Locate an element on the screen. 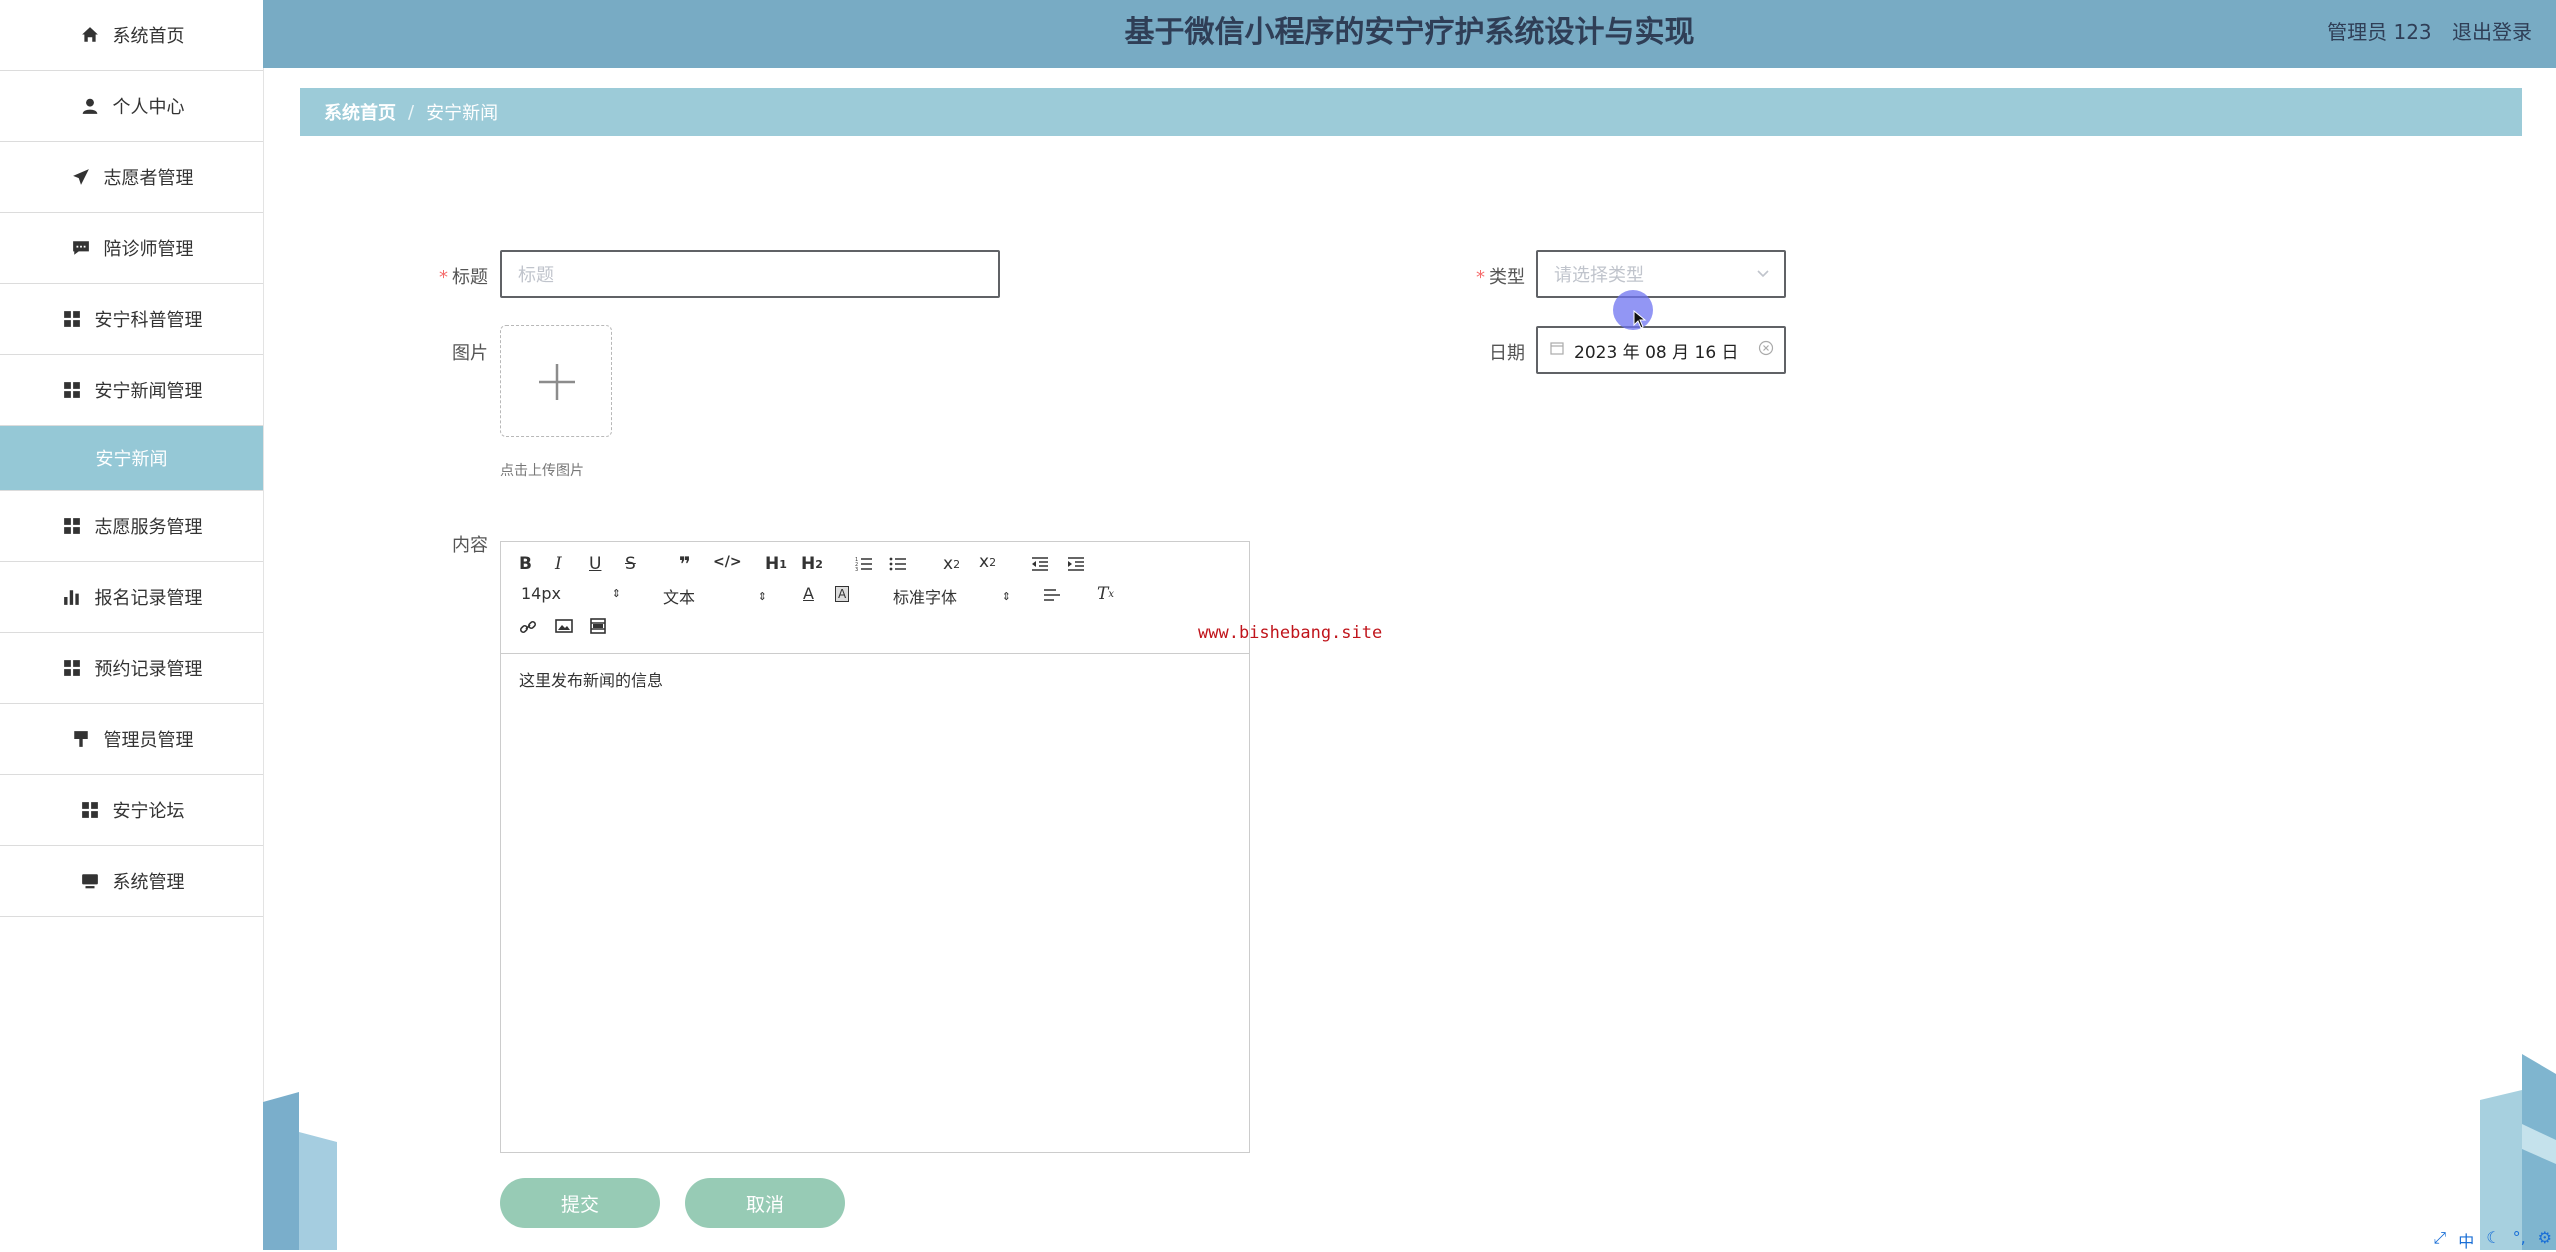  sidebar-item-signup: 报名记录管理 is located at coordinates (131, 597).